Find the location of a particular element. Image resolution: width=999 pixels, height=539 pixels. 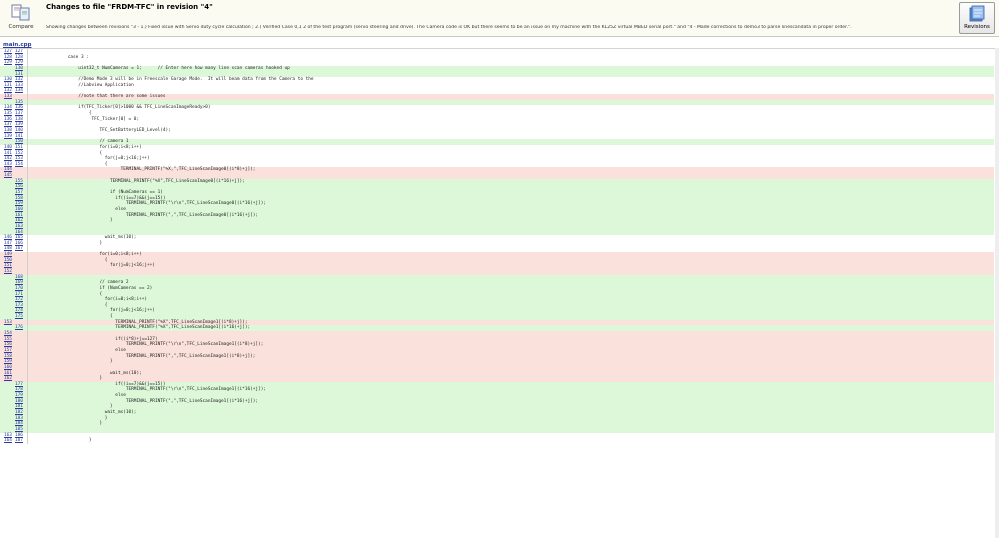

new-line-number: 187 is located at coordinates (20, 441).